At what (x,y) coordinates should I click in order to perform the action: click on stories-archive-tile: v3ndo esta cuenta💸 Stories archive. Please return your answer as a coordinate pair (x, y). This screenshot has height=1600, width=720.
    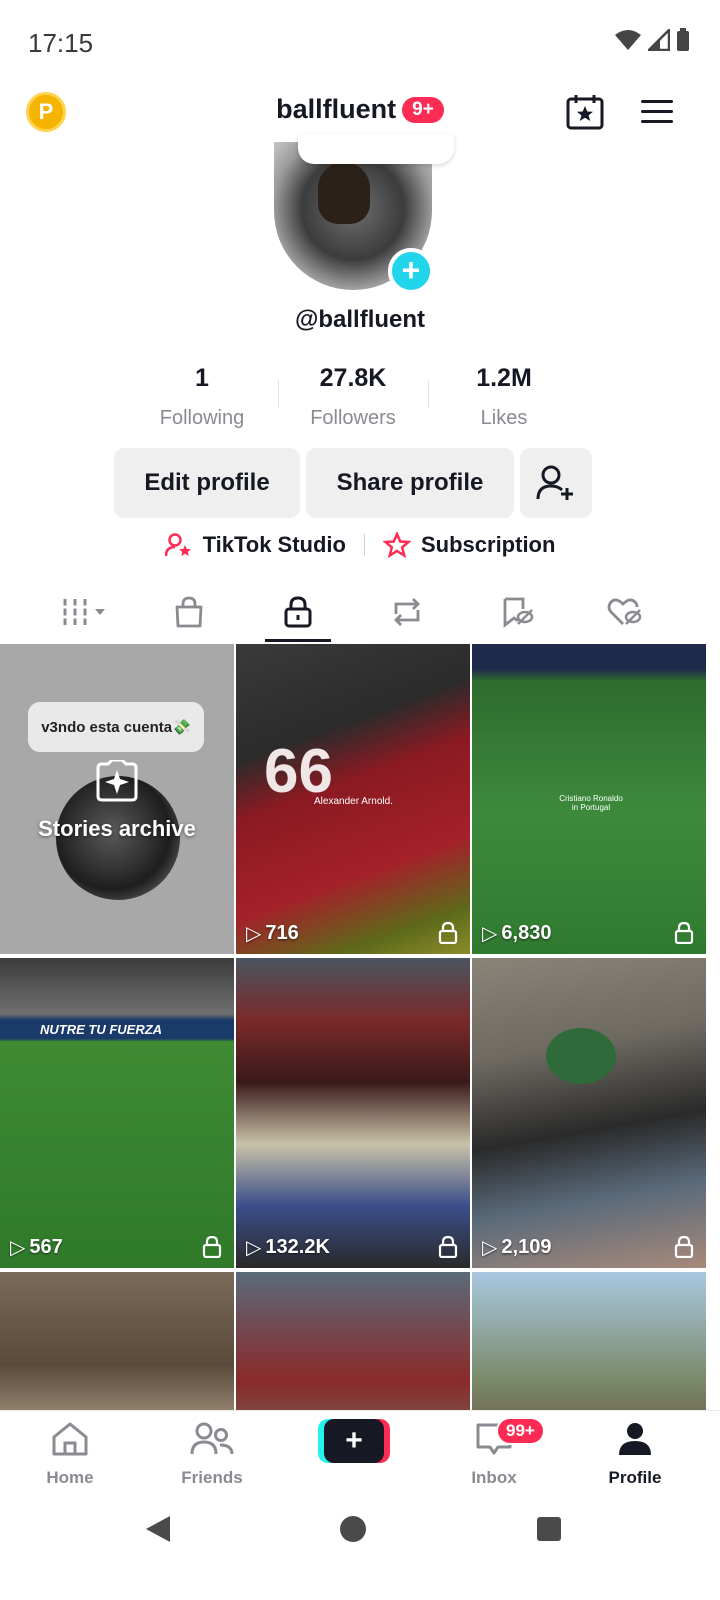
    Looking at the image, I should click on (117, 799).